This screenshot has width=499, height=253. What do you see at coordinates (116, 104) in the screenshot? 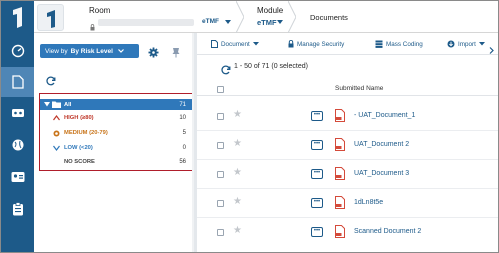
I see `tree-node-all: All 71` at bounding box center [116, 104].